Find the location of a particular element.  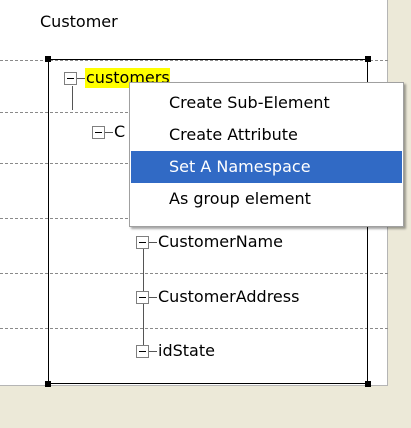

resize-handle-top-left is located at coordinates (48, 59).